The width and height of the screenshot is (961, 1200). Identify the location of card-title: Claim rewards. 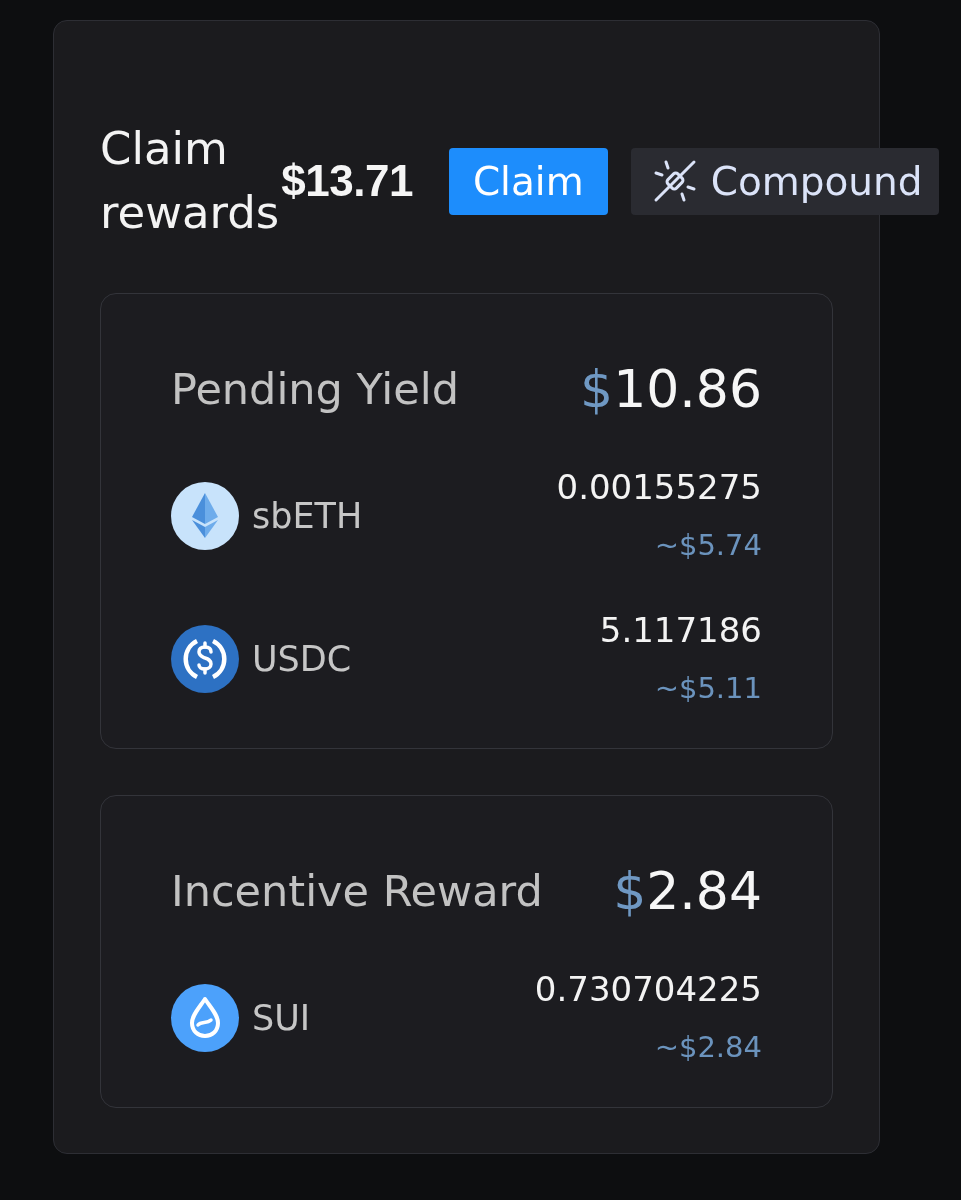
(190, 181).